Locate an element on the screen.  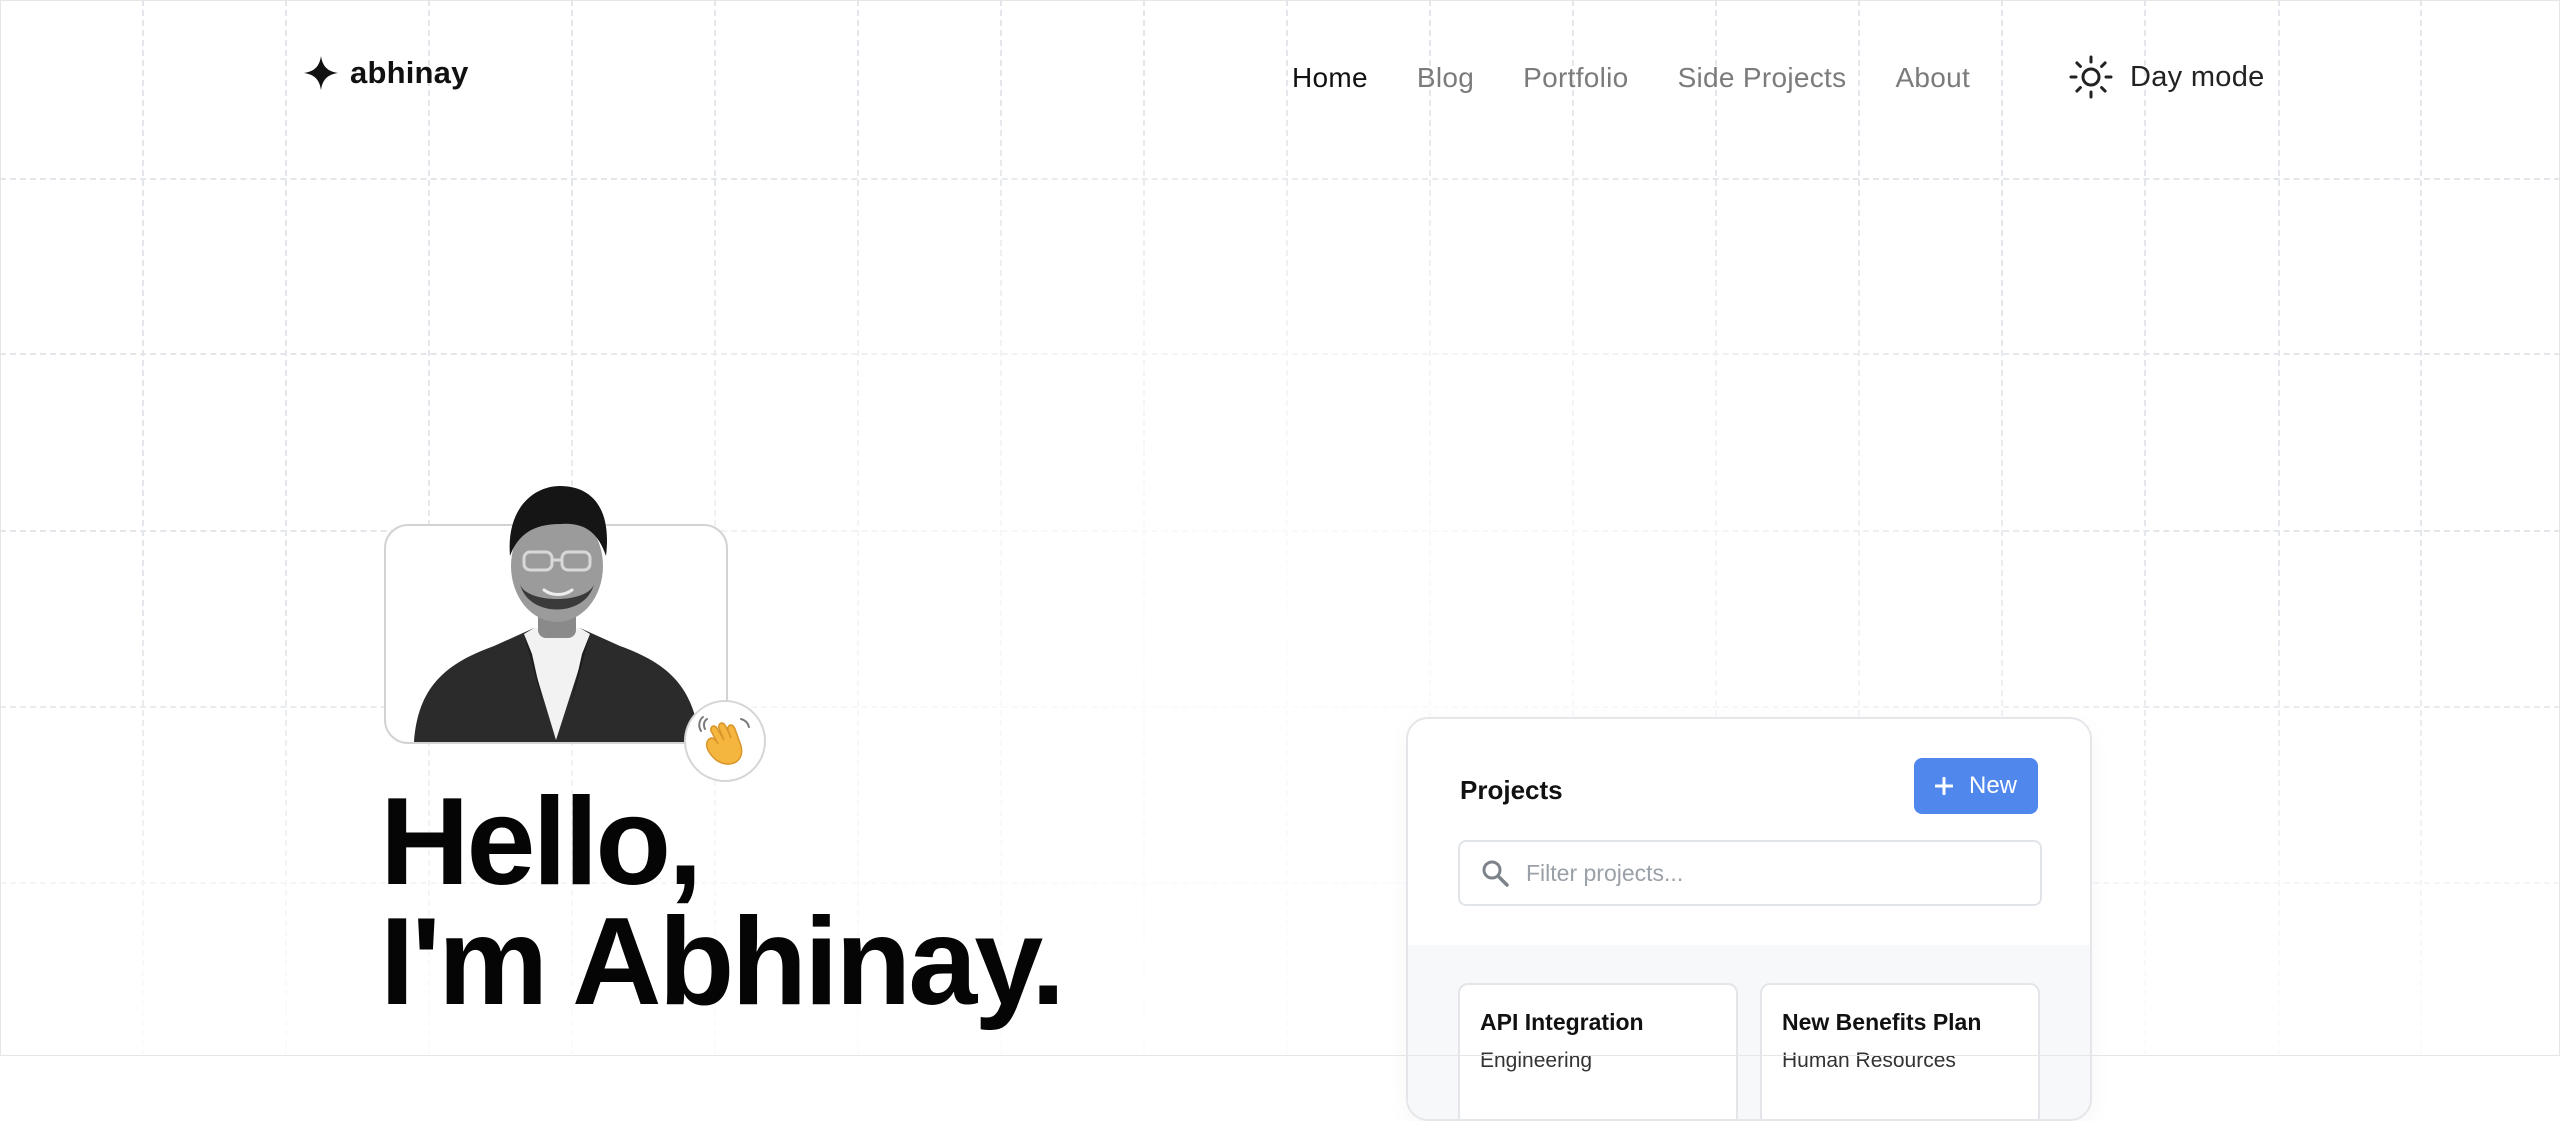
hero-greeting: Hello, I'm Abhinay. is located at coordinates (722, 902).